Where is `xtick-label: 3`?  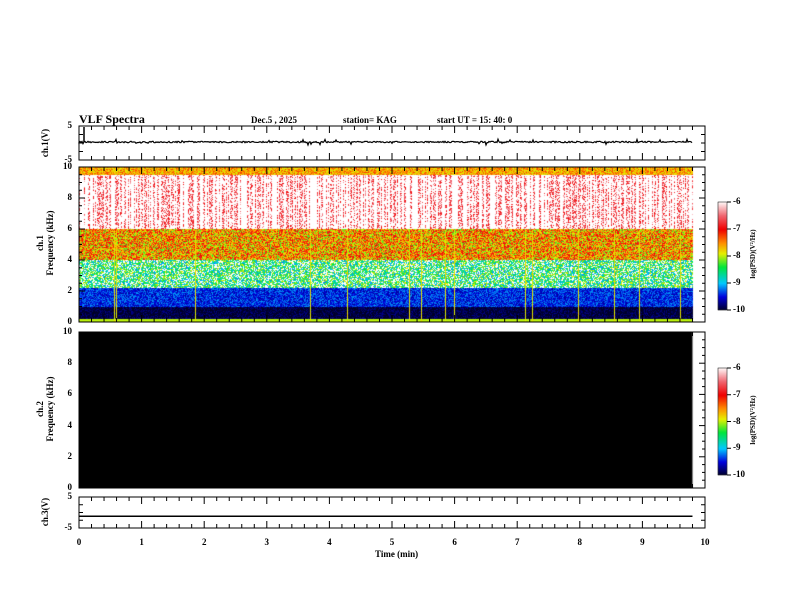
xtick-label: 3 is located at coordinates (267, 542).